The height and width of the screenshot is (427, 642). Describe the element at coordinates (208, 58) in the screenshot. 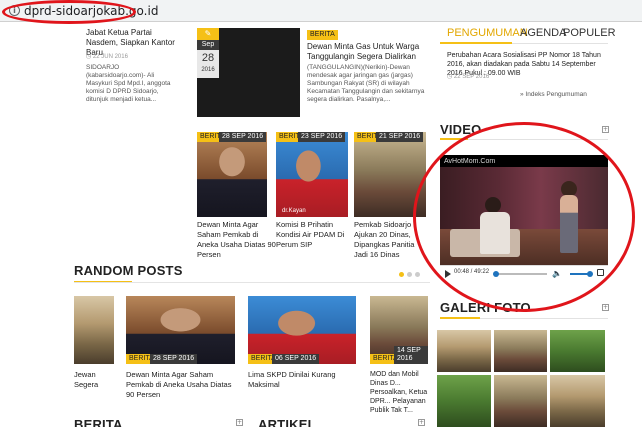

I see `date-day: 28` at that location.